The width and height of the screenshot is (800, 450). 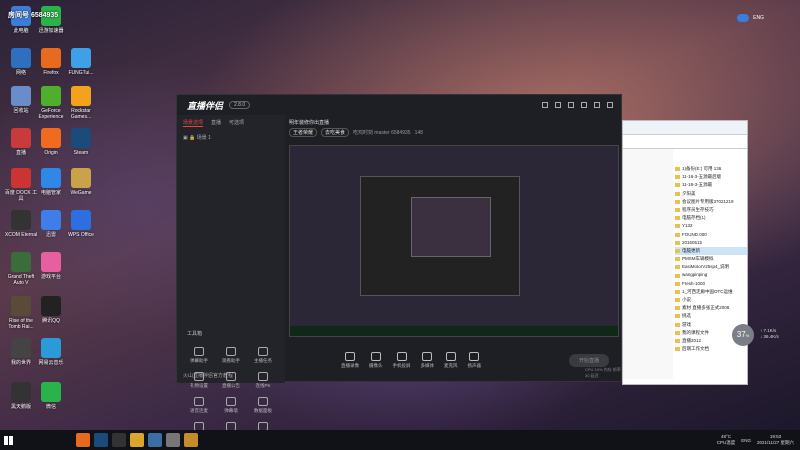 I want to click on net-speed-ball: 37%, so click(x=743, y=335).